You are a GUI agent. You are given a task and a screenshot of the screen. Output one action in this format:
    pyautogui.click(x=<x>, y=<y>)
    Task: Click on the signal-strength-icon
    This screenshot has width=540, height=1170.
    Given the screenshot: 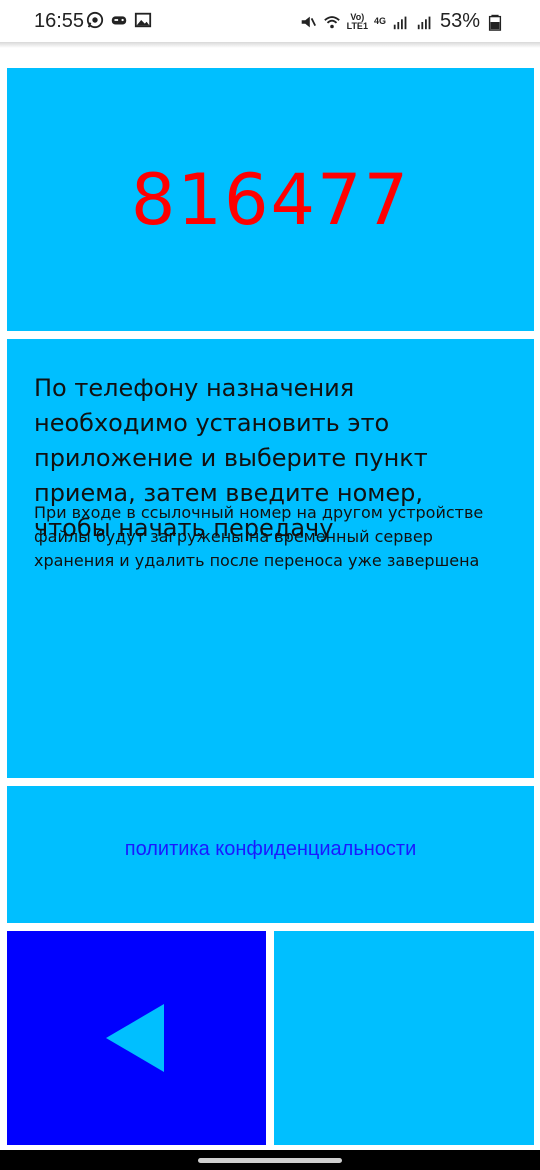 What is the action you would take?
    pyautogui.click(x=400, y=22)
    